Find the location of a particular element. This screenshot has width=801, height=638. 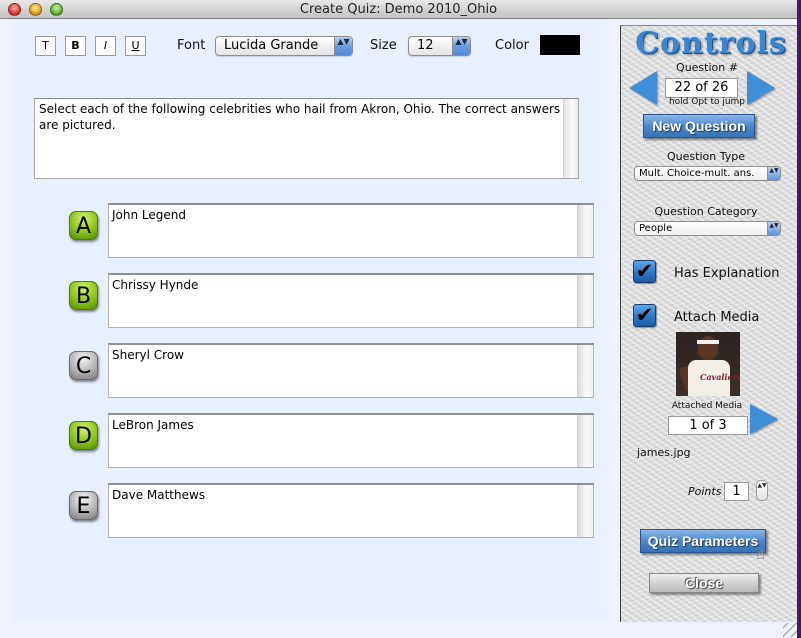

size-select-value: 12 is located at coordinates (425, 45).